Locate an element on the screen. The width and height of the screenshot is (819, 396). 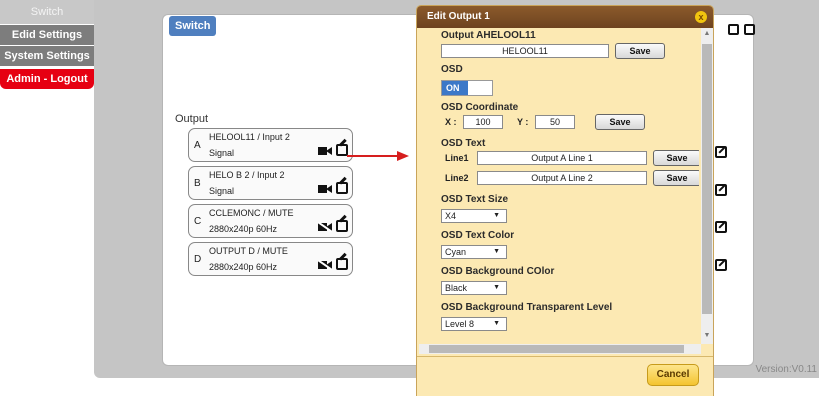
popout-icon is located at coordinates (749, 29).